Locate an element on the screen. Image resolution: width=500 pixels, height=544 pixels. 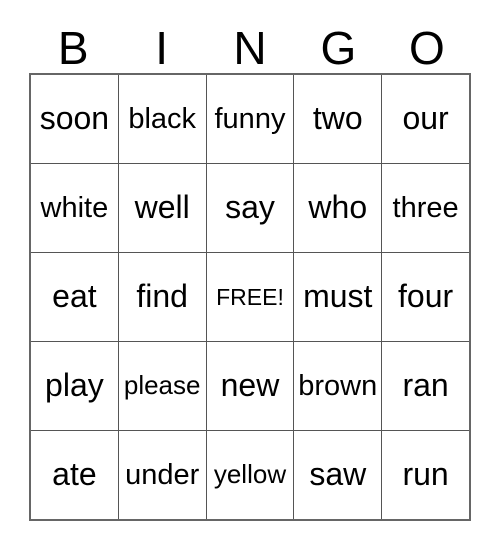
bingo-cell-label: black is located at coordinates (162, 118).